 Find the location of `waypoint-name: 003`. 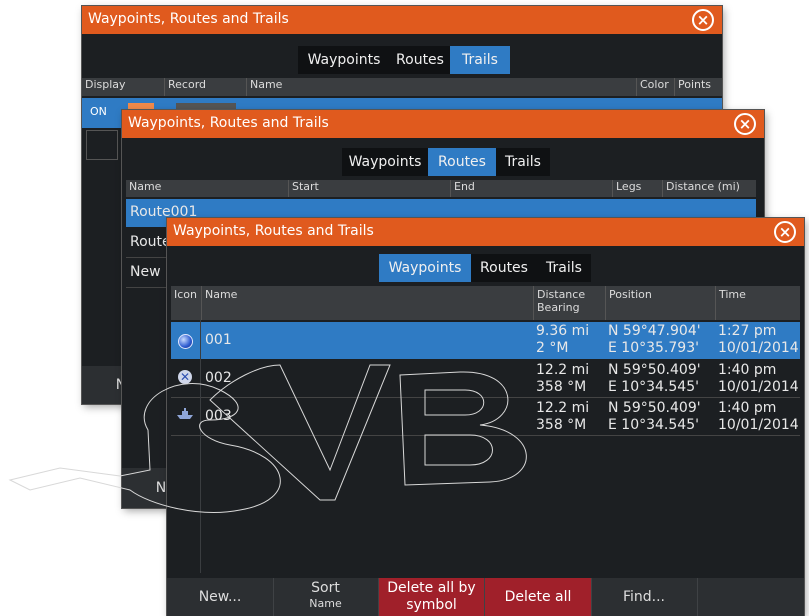

waypoint-name: 003 is located at coordinates (218, 416).